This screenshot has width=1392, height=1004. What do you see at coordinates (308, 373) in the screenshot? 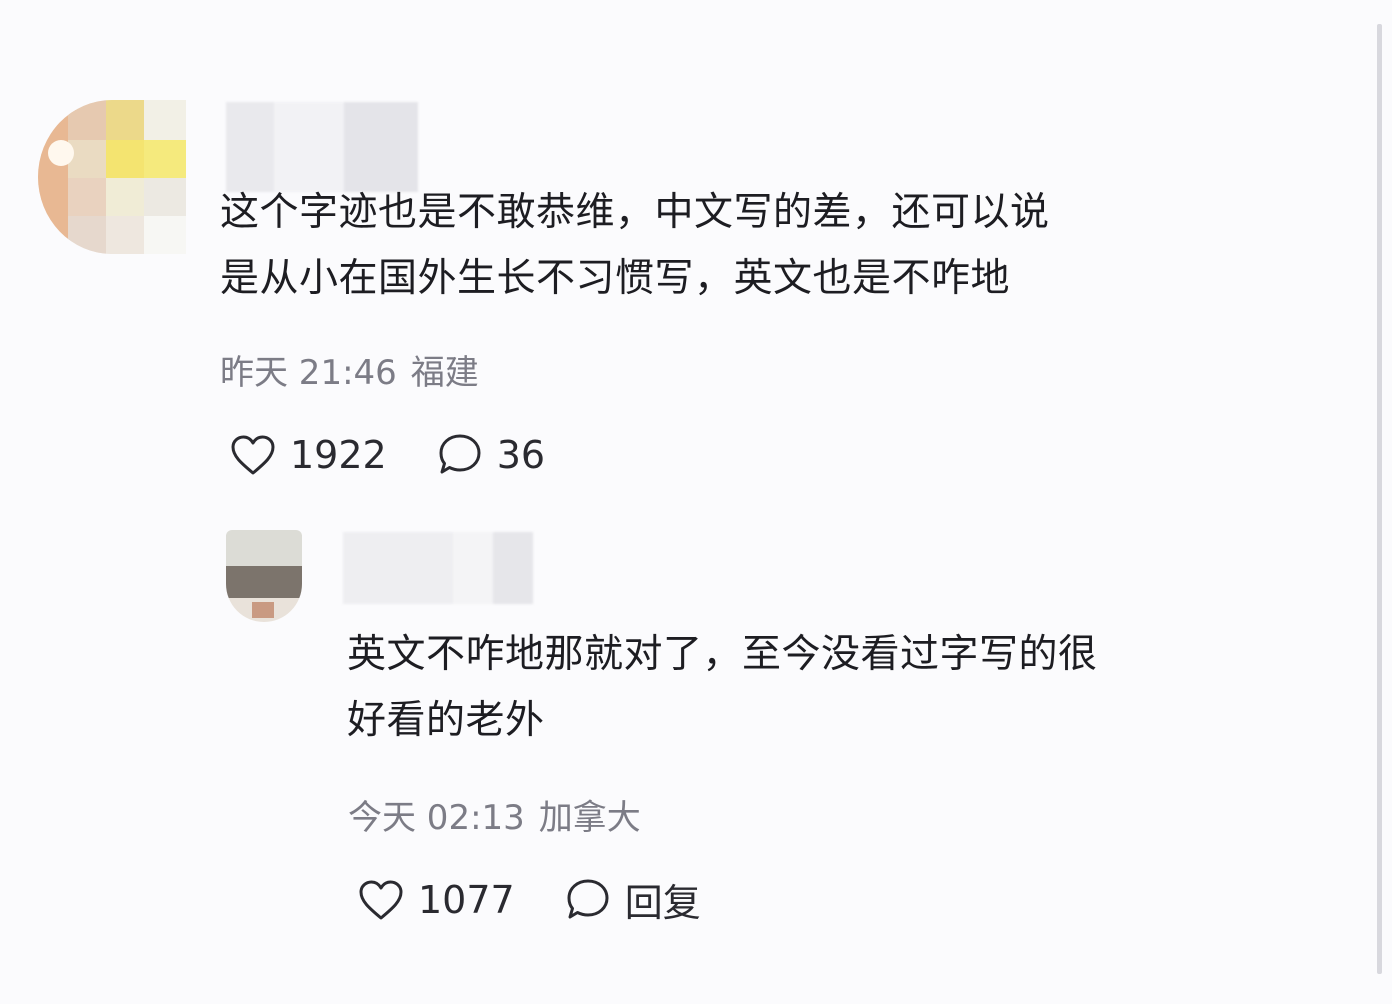
I see `comment-time: 昨天 21:46` at bounding box center [308, 373].